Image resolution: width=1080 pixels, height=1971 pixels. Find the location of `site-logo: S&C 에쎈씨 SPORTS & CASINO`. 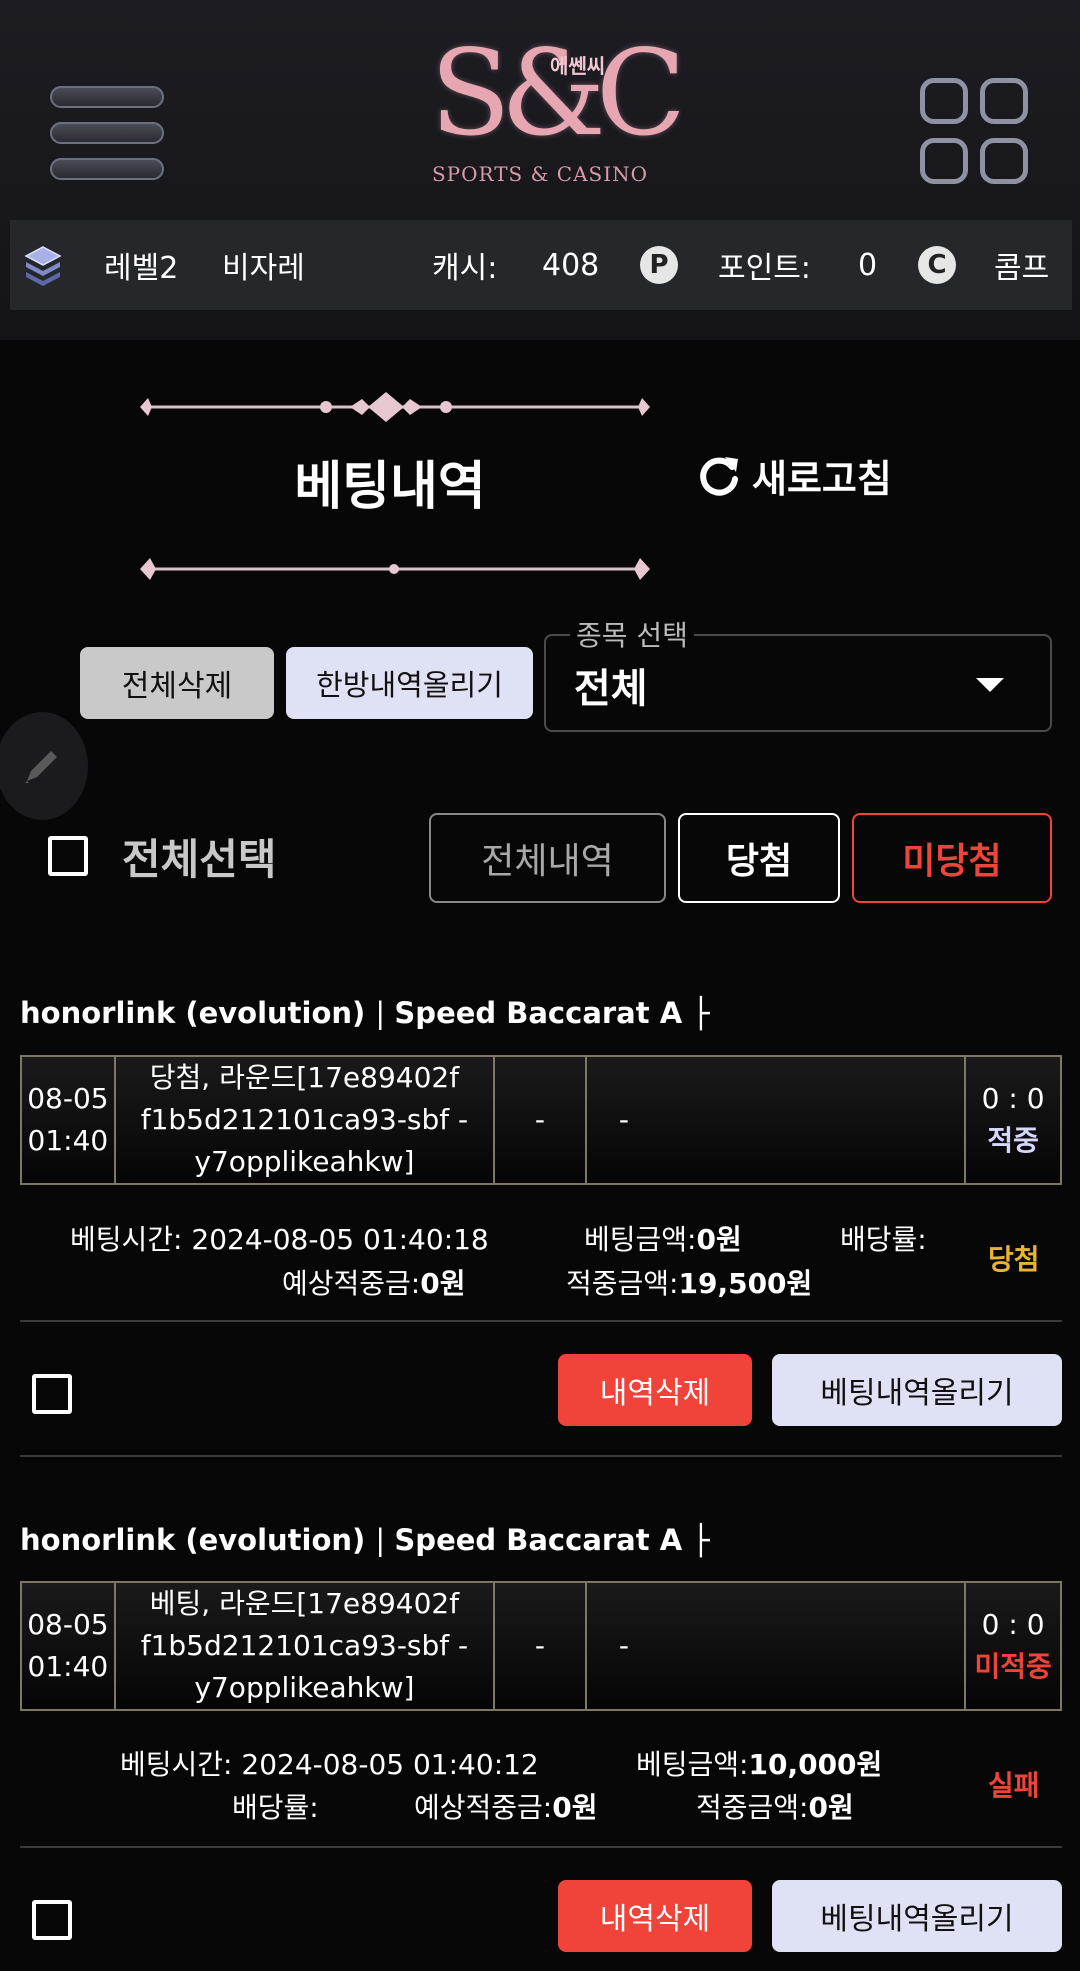

site-logo: S&C 에쎈씨 SPORTS & CASINO is located at coordinates (558, 113).